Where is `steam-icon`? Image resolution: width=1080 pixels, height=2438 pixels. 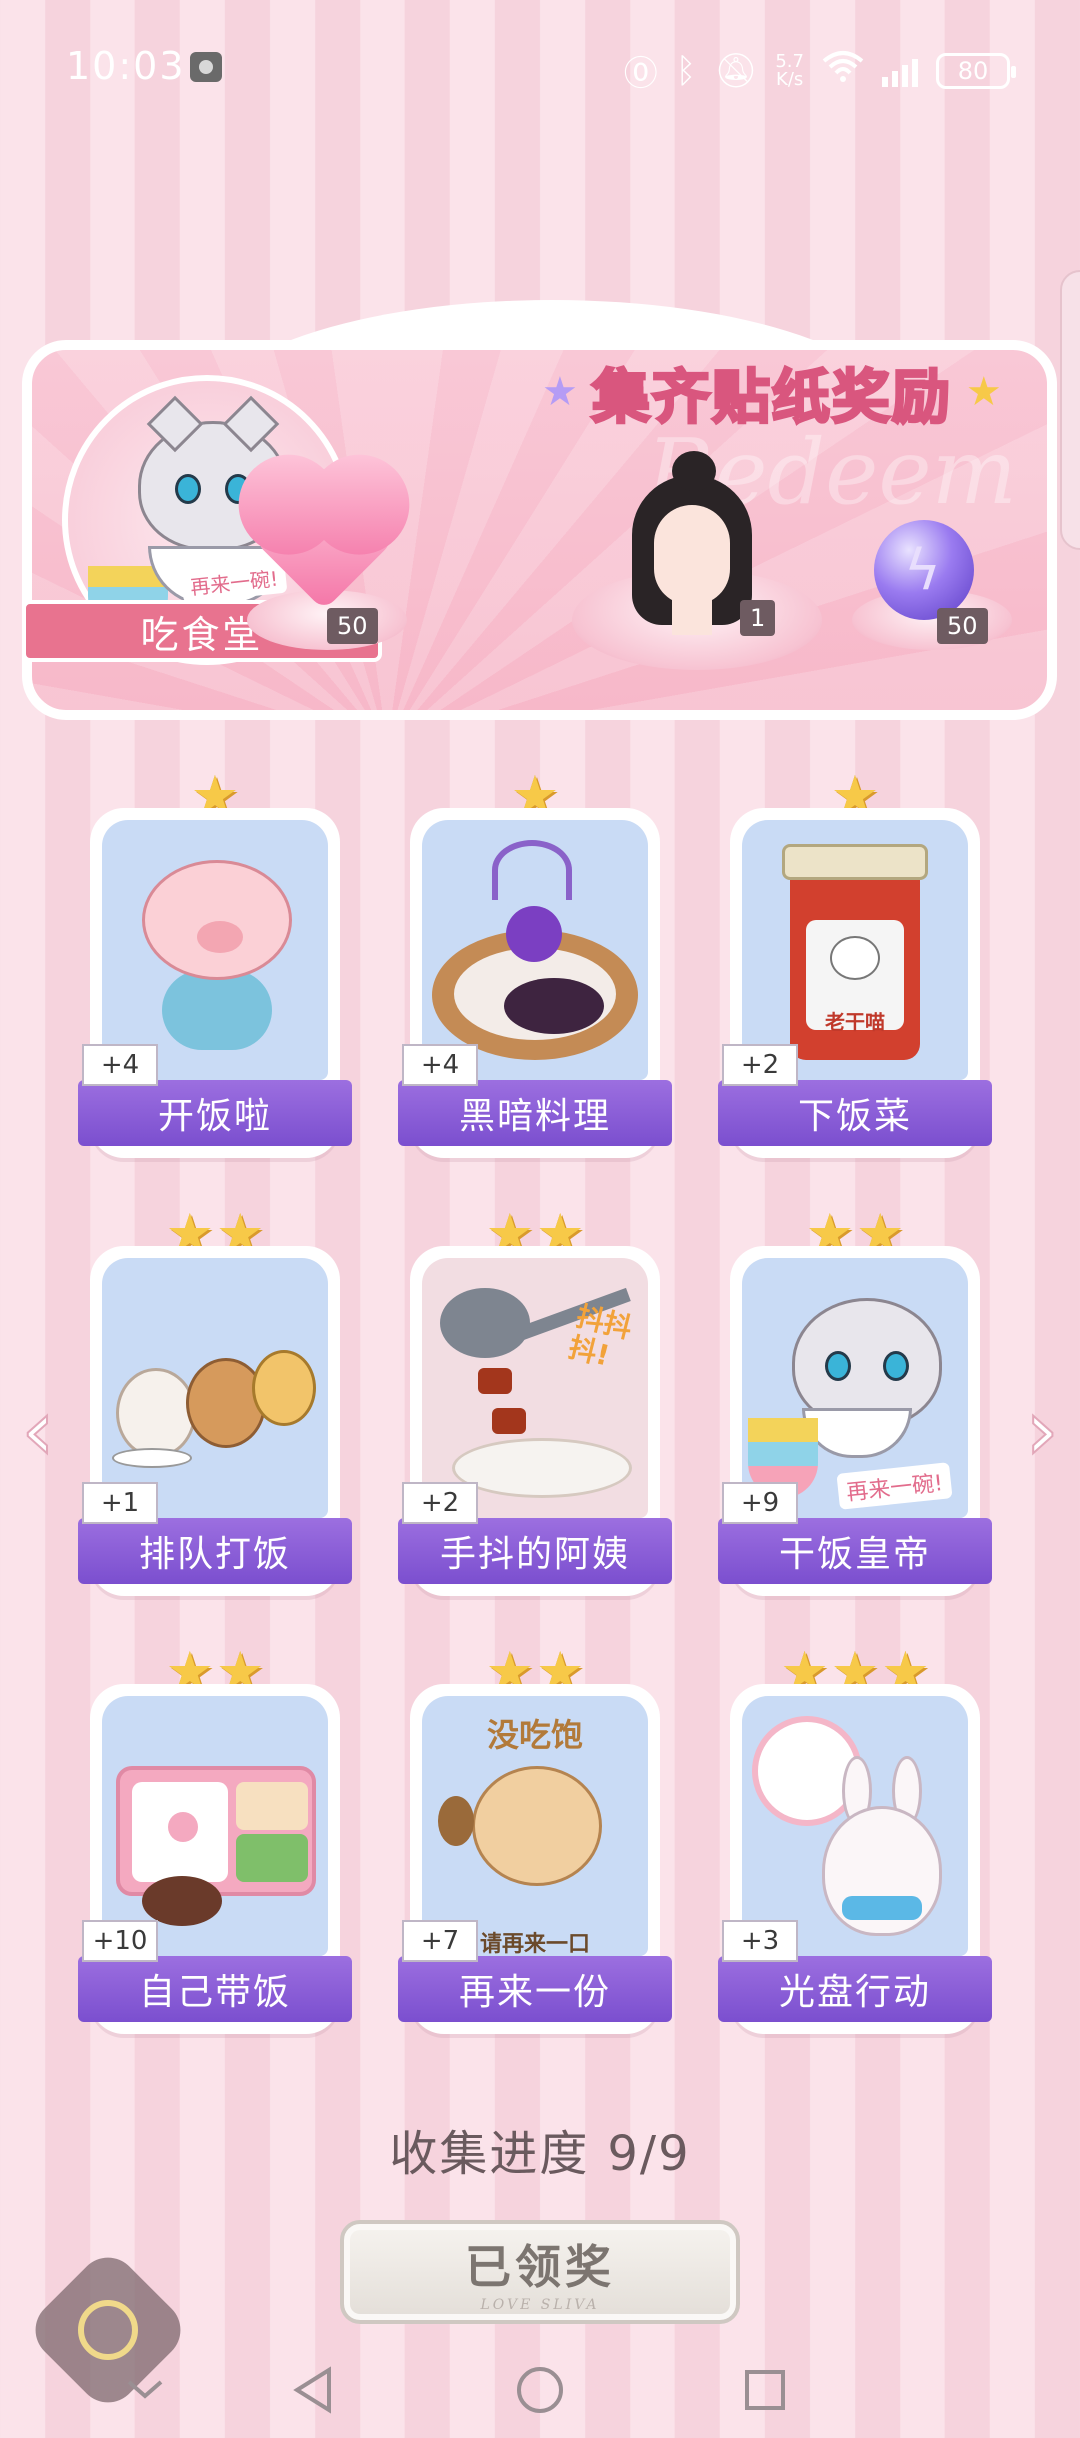 steam-icon is located at coordinates (532, 870).